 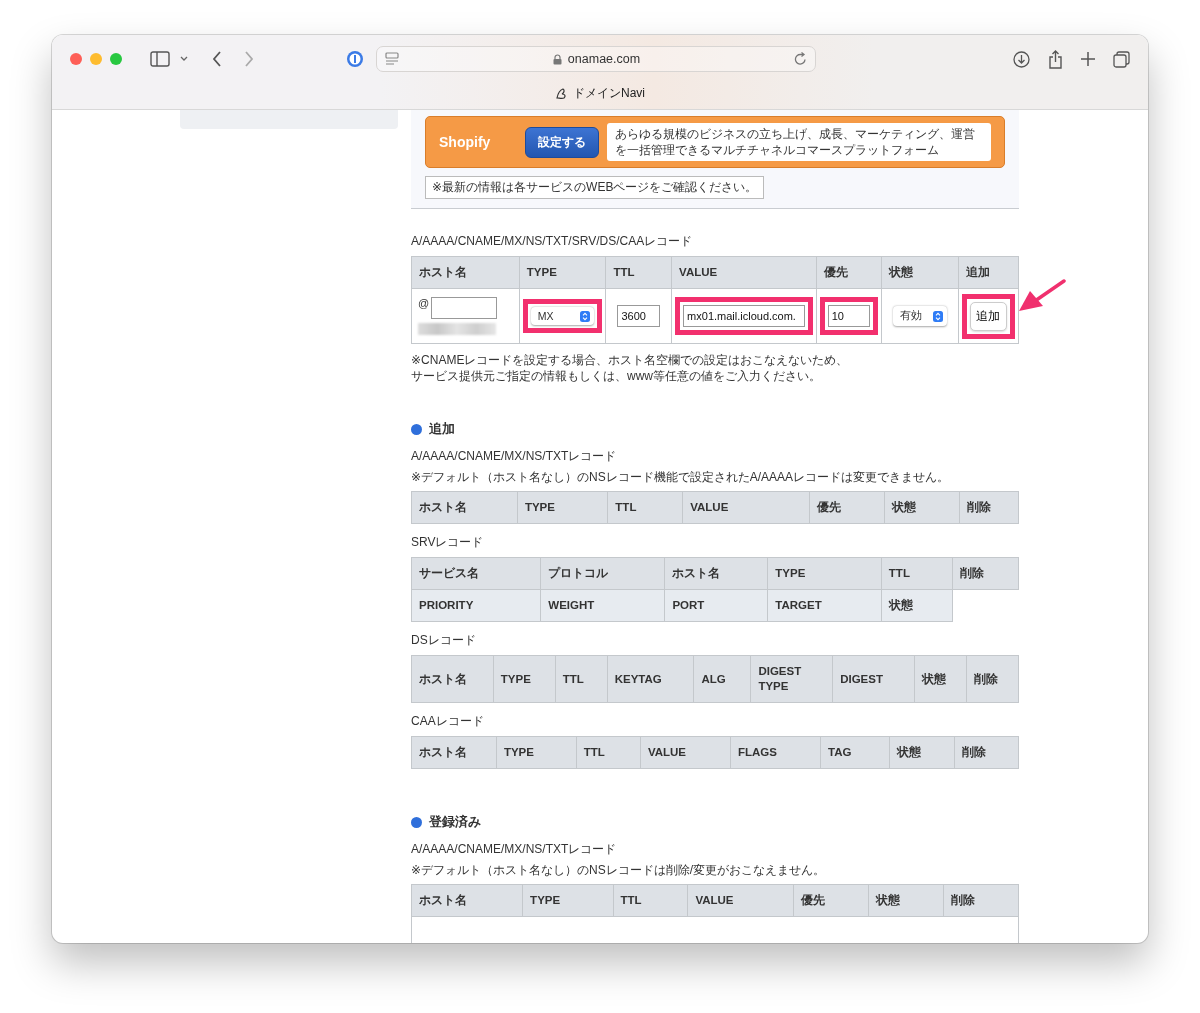 What do you see at coordinates (873, 679) in the screenshot?
I see `column-header: DIGEST` at bounding box center [873, 679].